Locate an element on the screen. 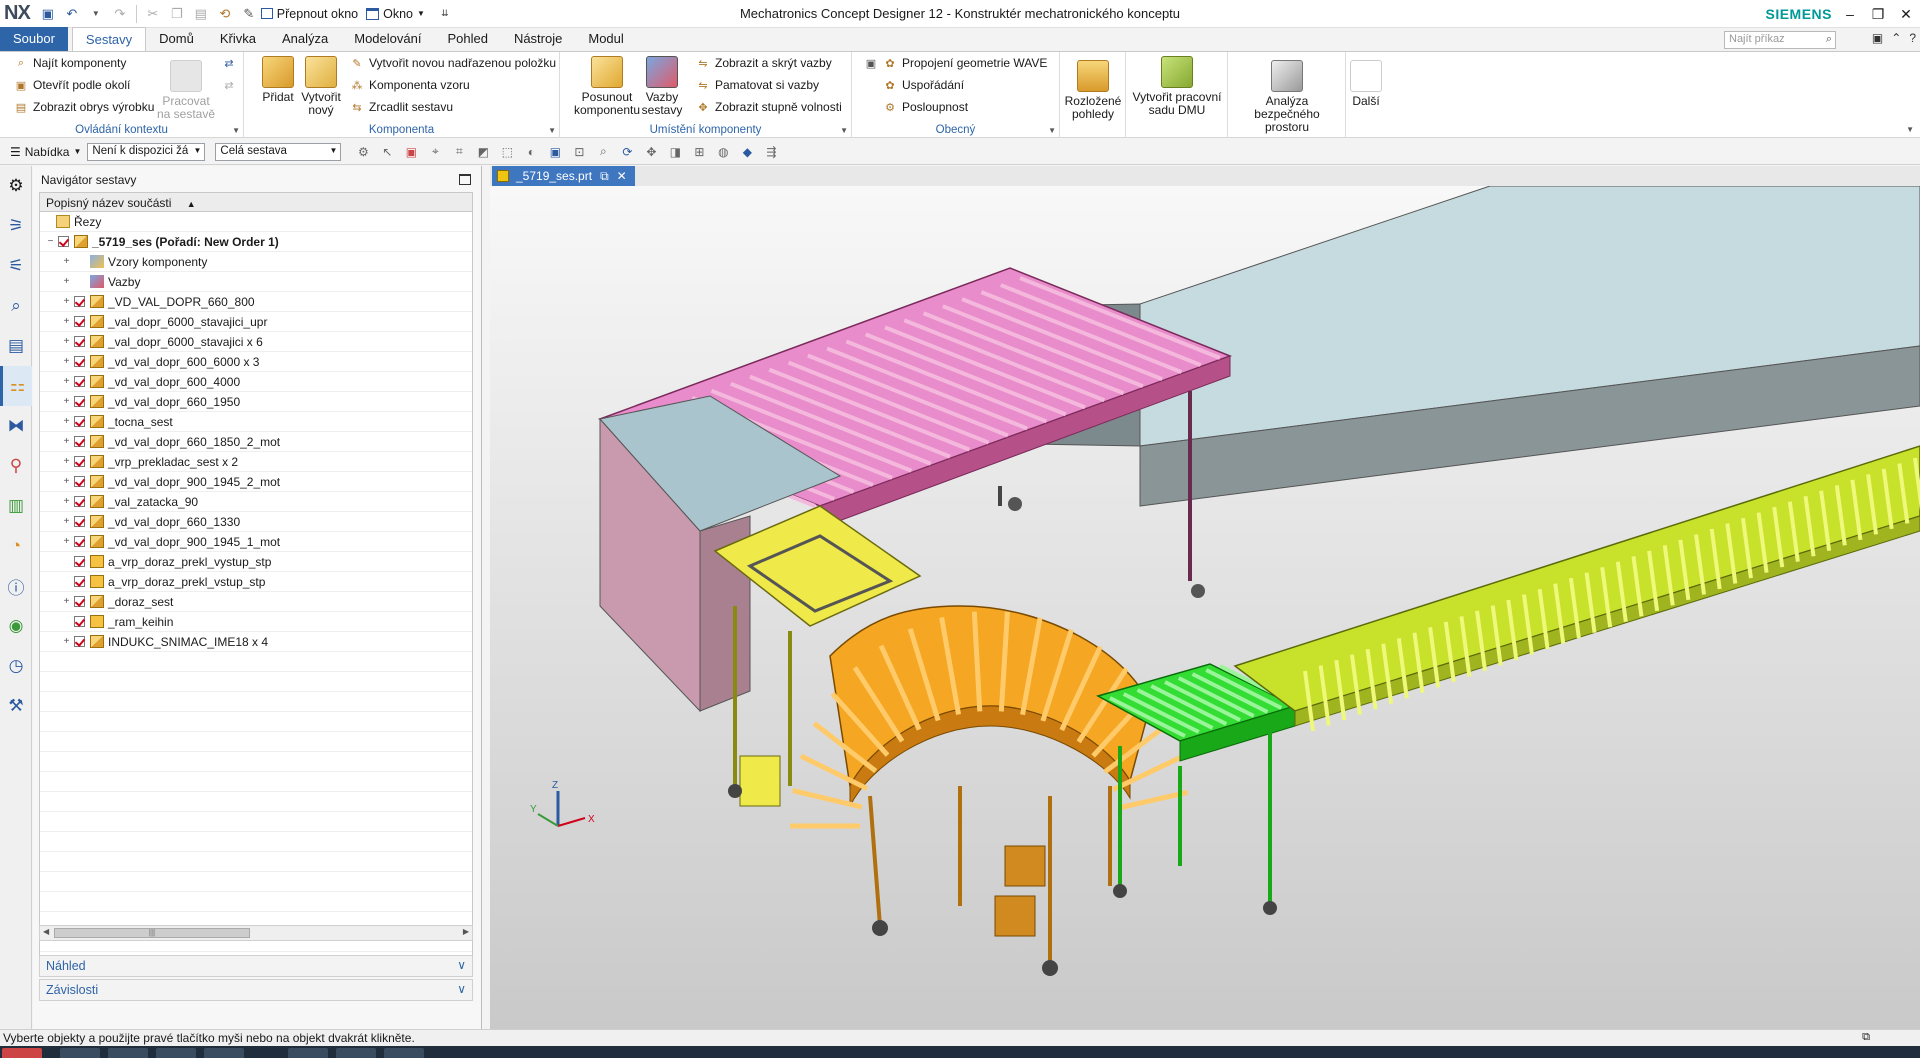  tree-row: − _5719_ses (Pořadí: New Order 1) is located at coordinates (256, 242).